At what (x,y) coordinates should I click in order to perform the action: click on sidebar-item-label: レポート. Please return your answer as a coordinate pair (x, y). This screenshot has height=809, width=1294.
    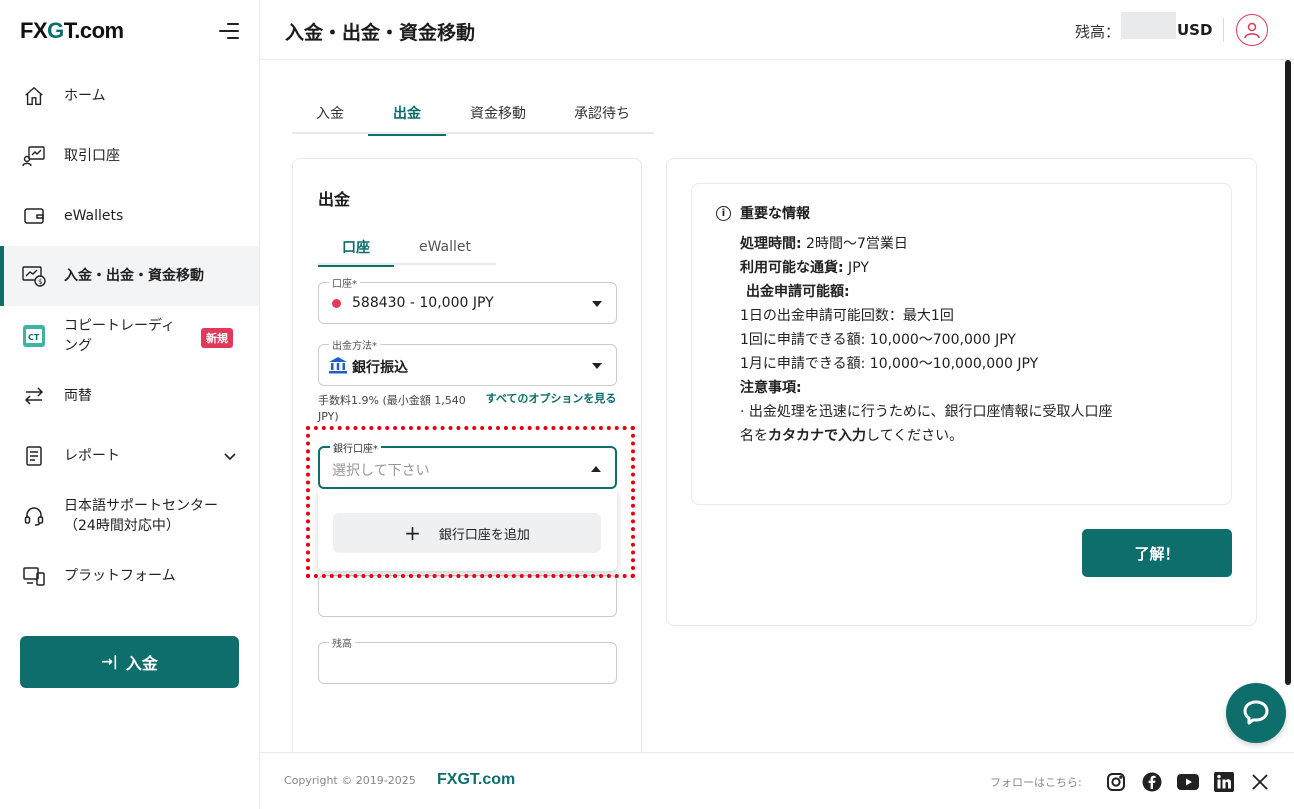
    Looking at the image, I should click on (92, 456).